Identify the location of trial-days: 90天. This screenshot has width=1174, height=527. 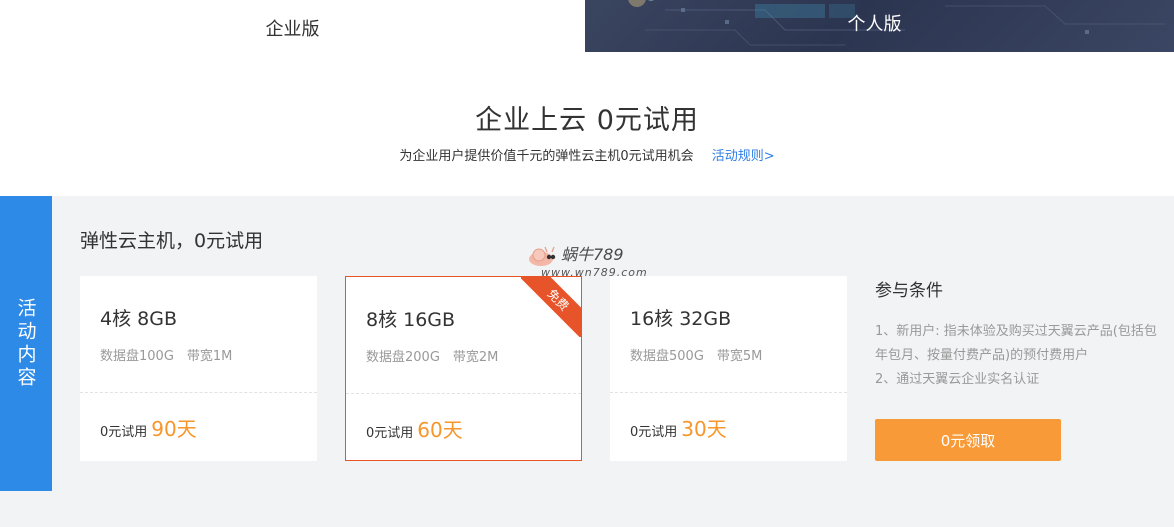
(174, 429).